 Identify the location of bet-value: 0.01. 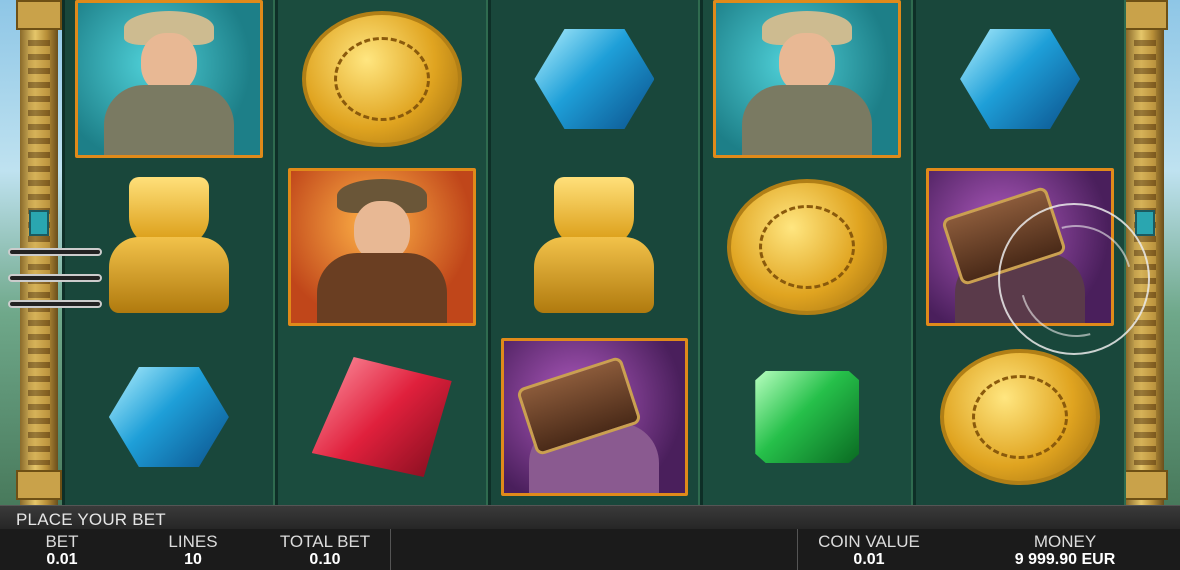
(62, 559).